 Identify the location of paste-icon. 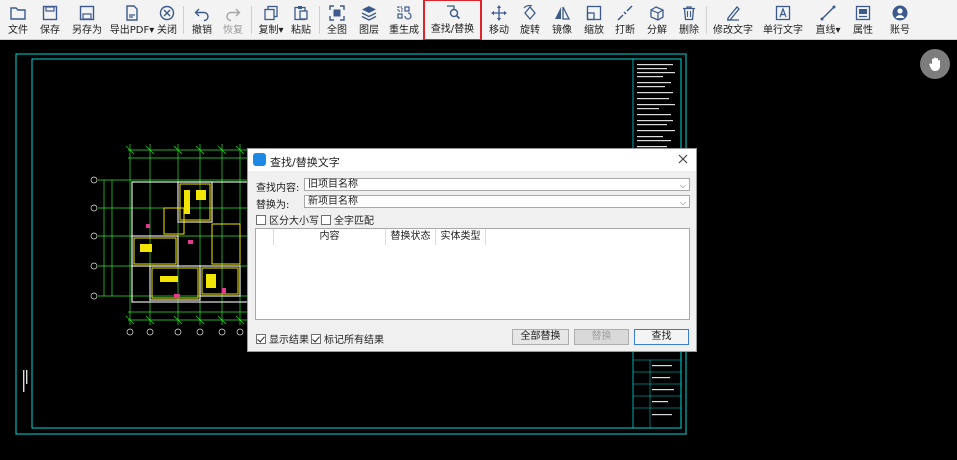
(301, 13).